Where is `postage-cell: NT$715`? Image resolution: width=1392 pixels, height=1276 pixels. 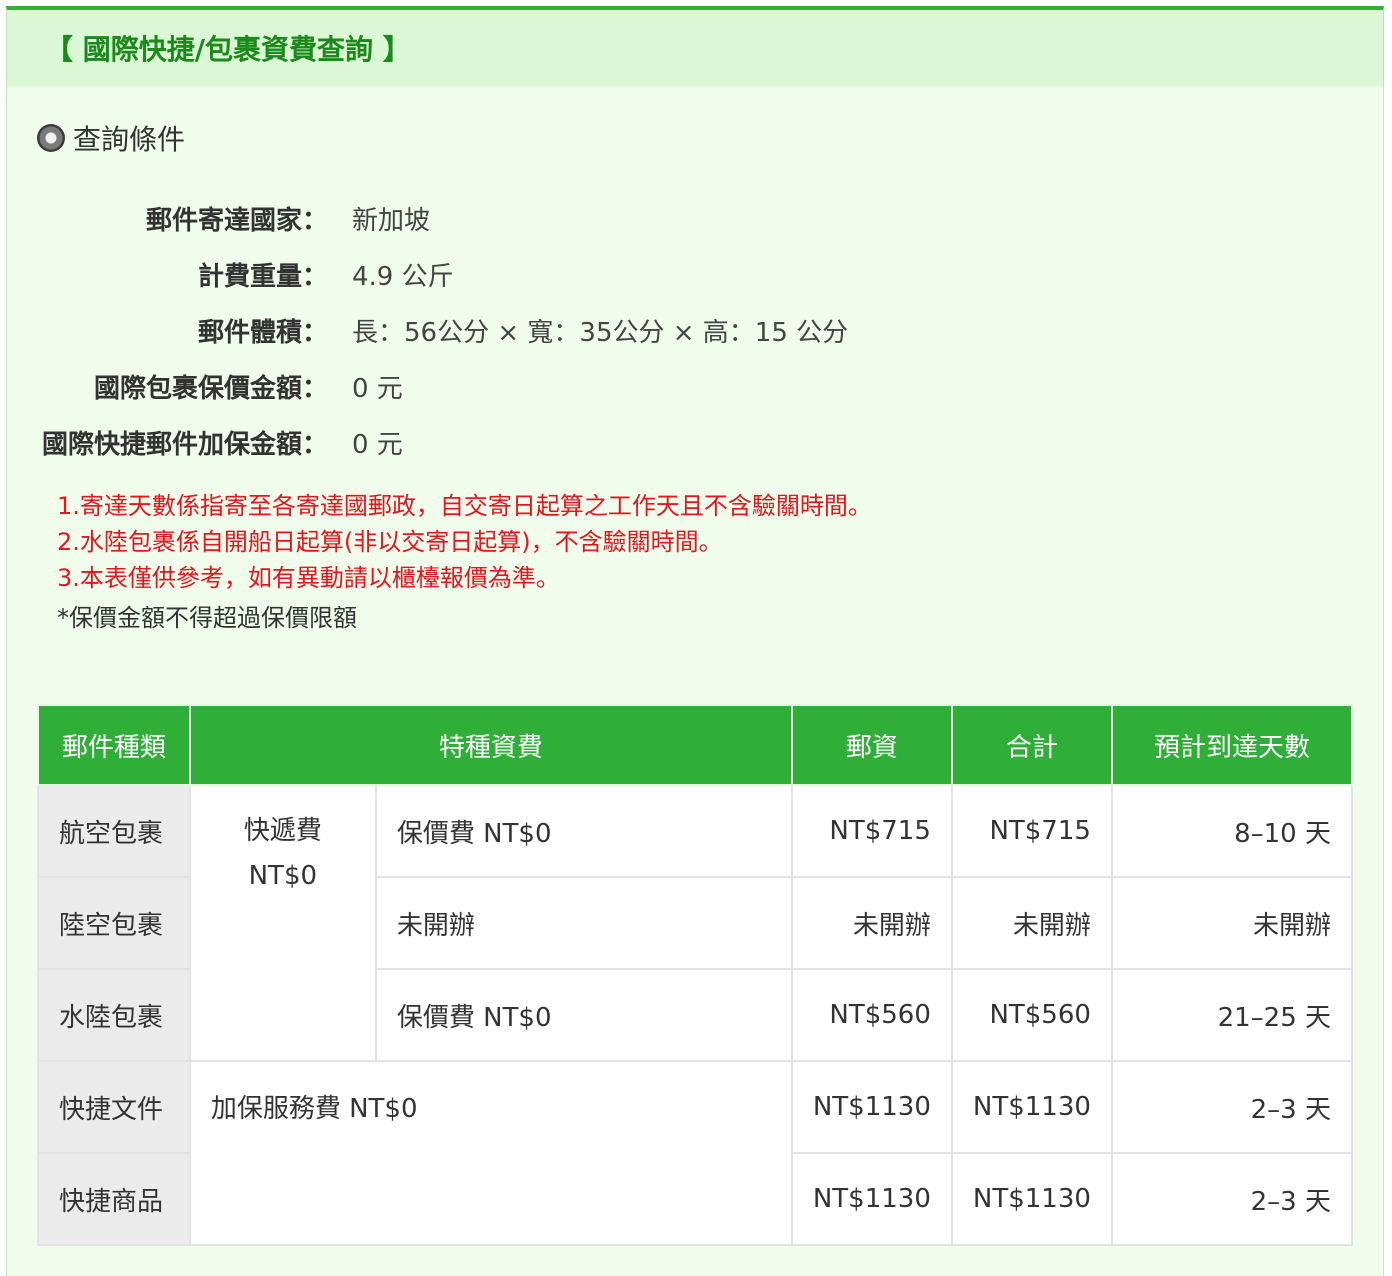 postage-cell: NT$715 is located at coordinates (871, 831).